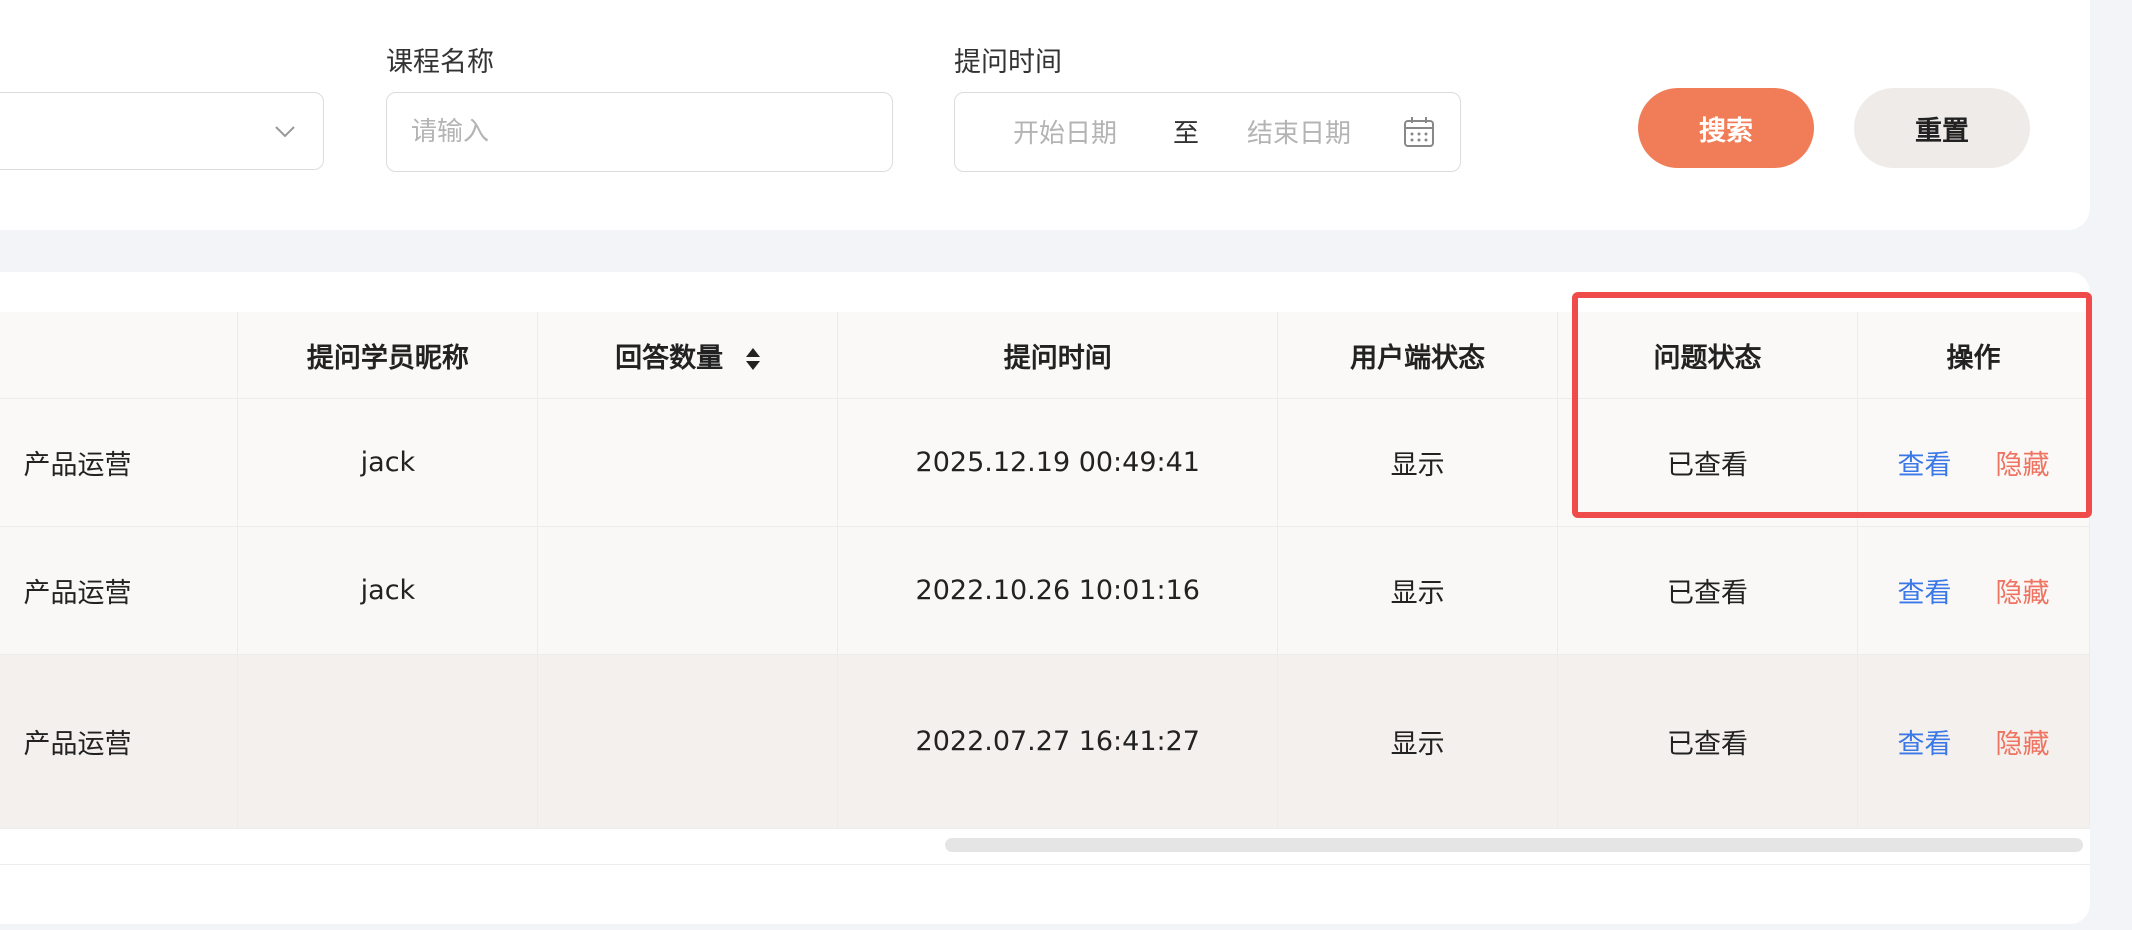 The image size is (2132, 930). I want to click on reset-button: 重置, so click(1942, 128).